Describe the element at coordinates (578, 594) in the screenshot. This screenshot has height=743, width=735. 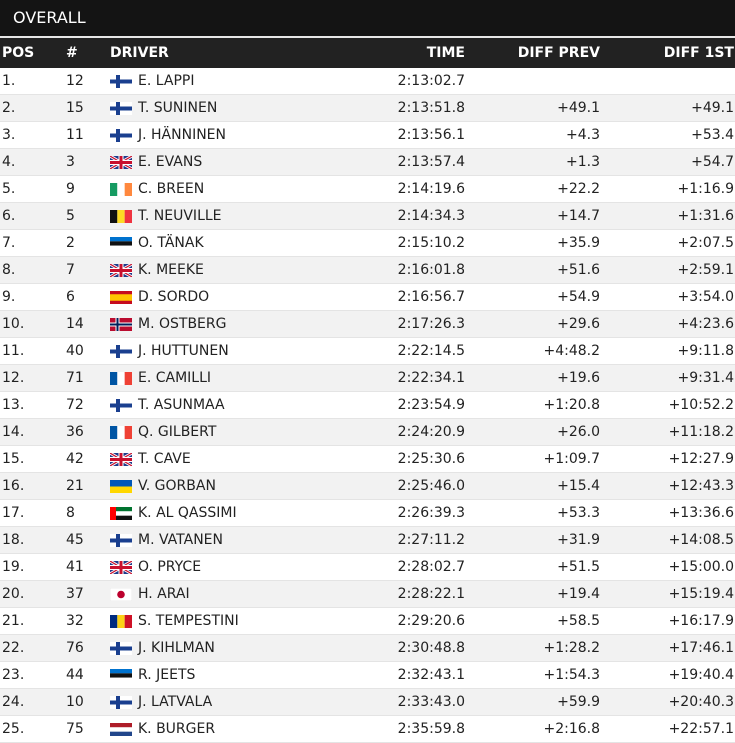
I see `row-diff-prev: +19.4` at that location.